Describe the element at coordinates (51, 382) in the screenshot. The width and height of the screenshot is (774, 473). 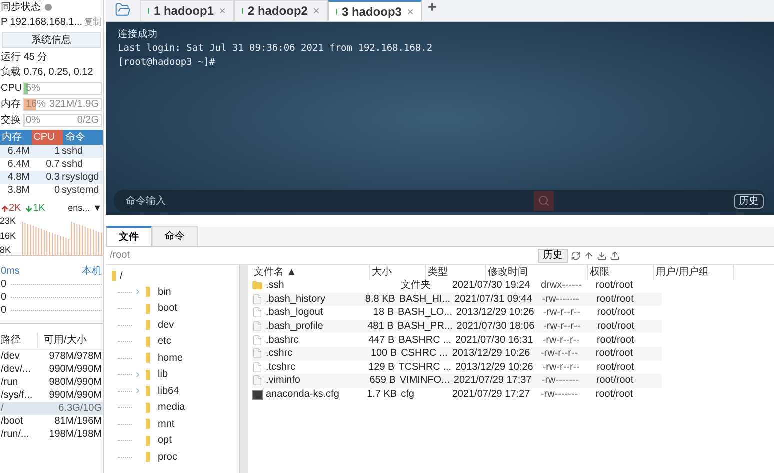
I see `disk-row: /run 980M/990M` at that location.